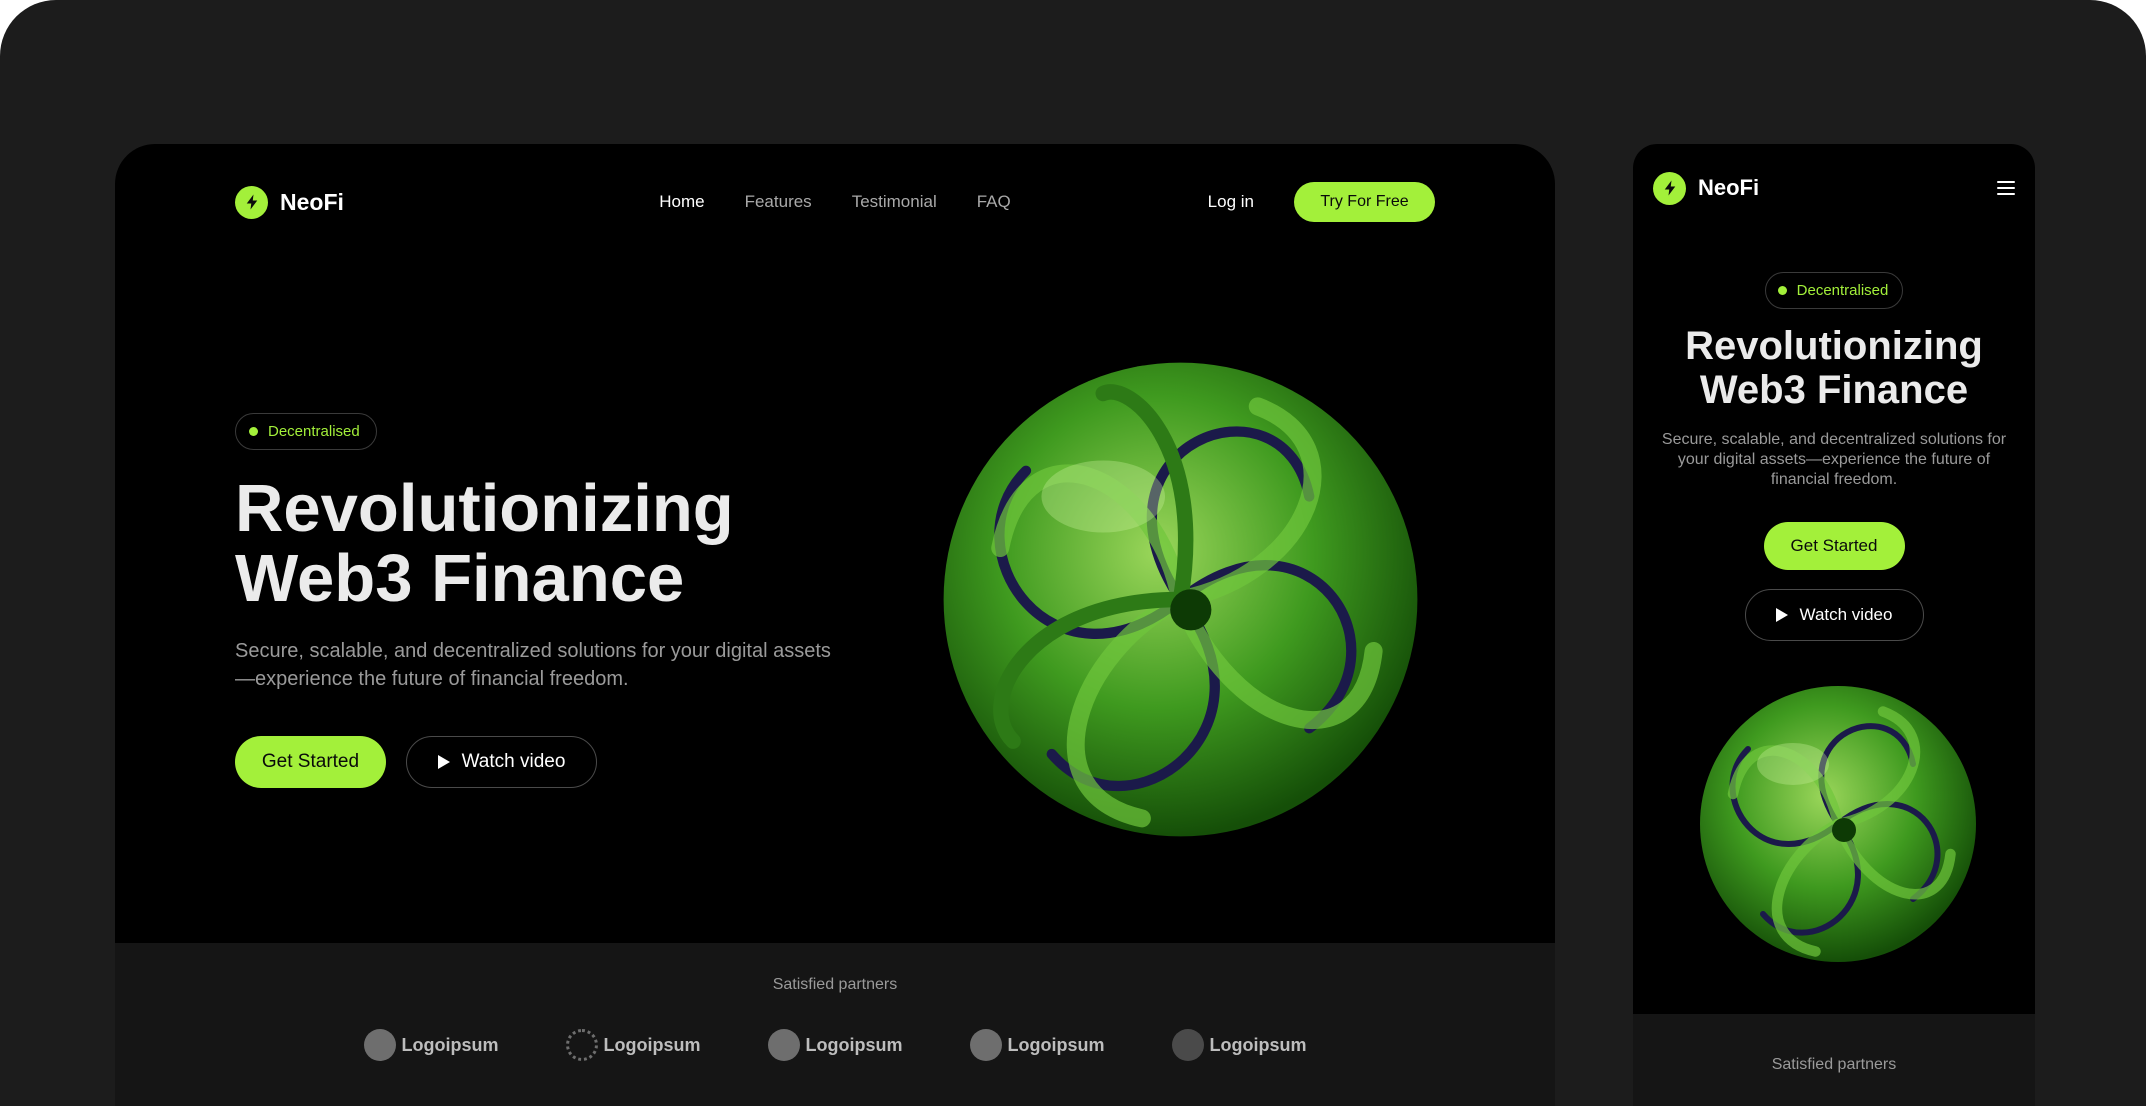  What do you see at coordinates (1231, 202) in the screenshot?
I see `login-link: Log in` at bounding box center [1231, 202].